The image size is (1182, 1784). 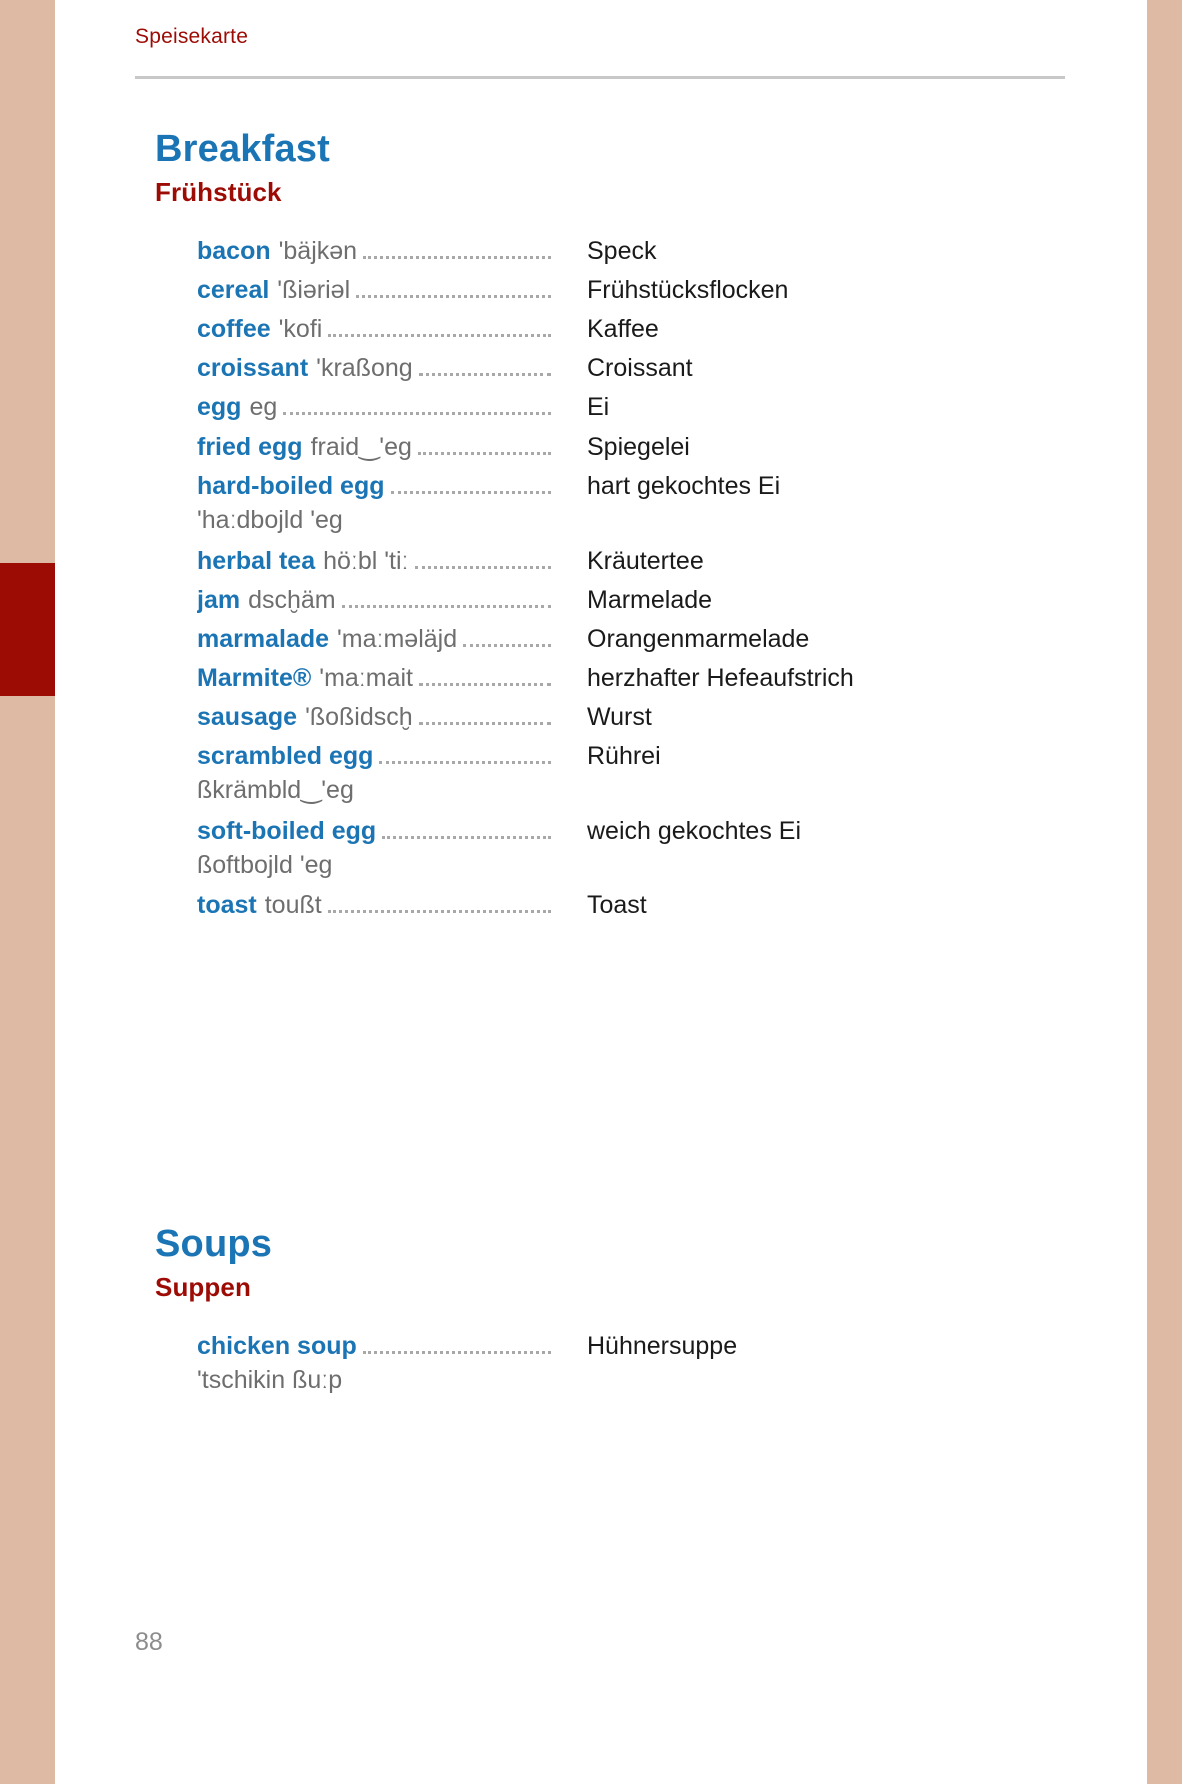 I want to click on entry-pronunciation: 'ßiəriəl, so click(x=314, y=290).